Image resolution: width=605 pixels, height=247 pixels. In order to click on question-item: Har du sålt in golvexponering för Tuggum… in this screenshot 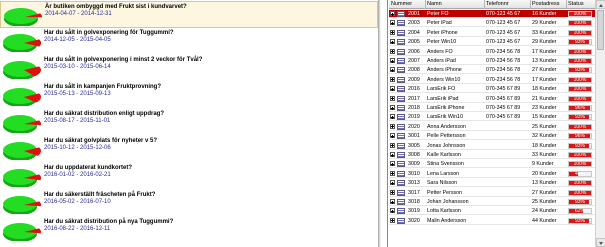, I will do `click(189, 41)`.